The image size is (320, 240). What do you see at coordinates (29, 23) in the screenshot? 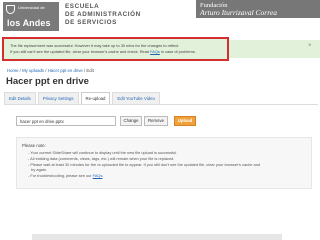
I see `logo-big-text: los Andes` at bounding box center [29, 23].